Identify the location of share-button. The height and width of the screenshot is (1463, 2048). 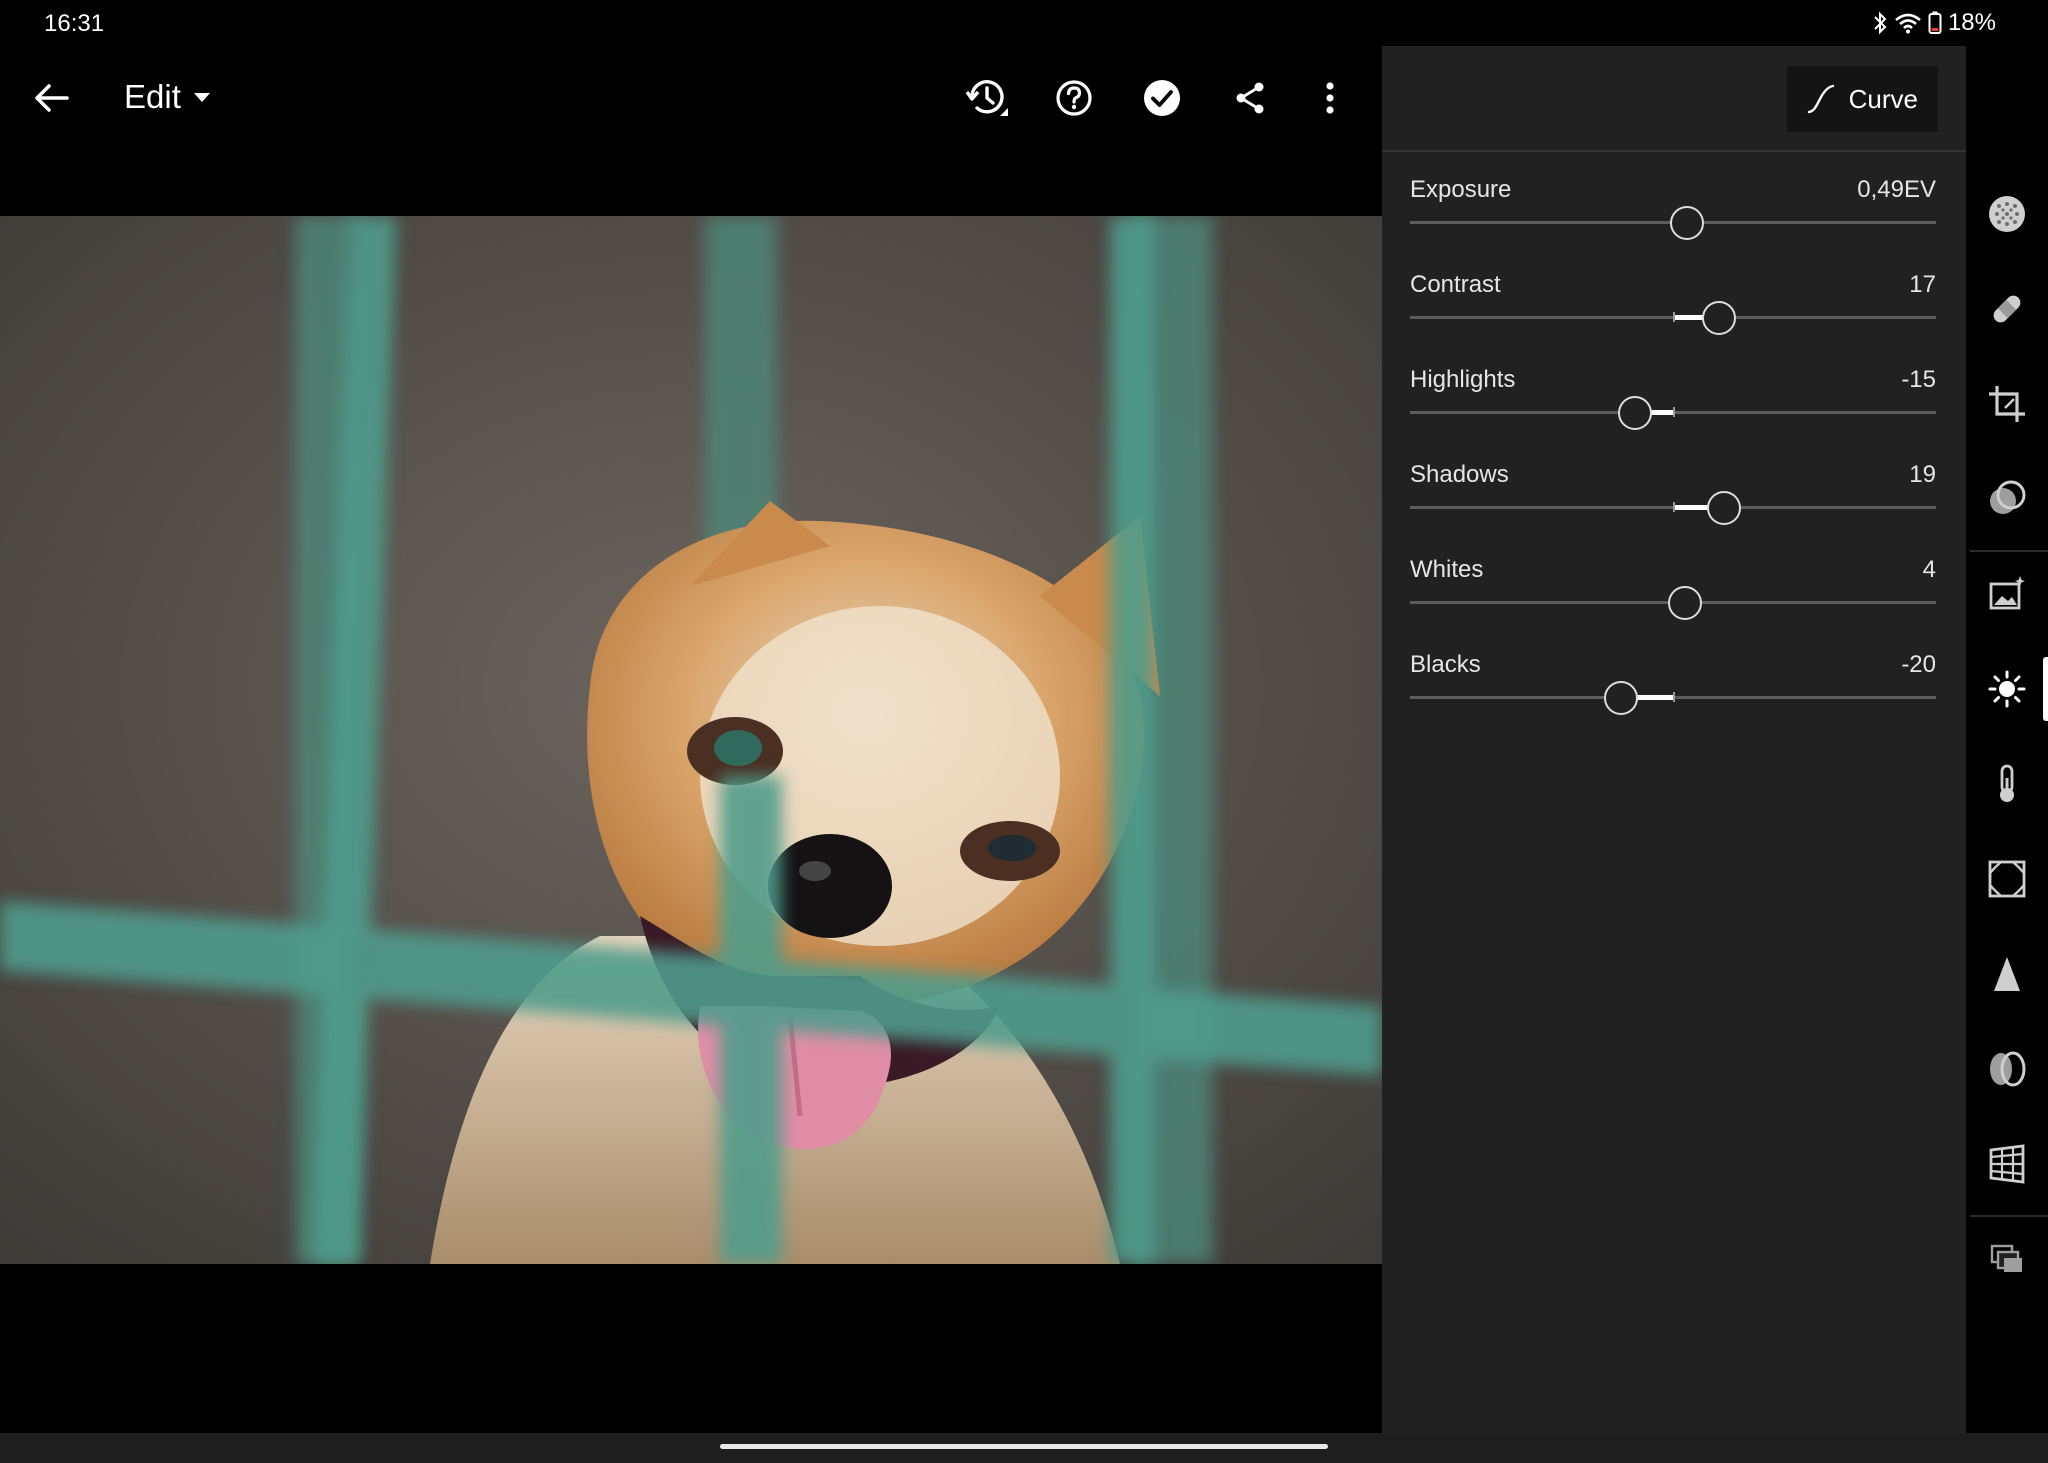
(1250, 98).